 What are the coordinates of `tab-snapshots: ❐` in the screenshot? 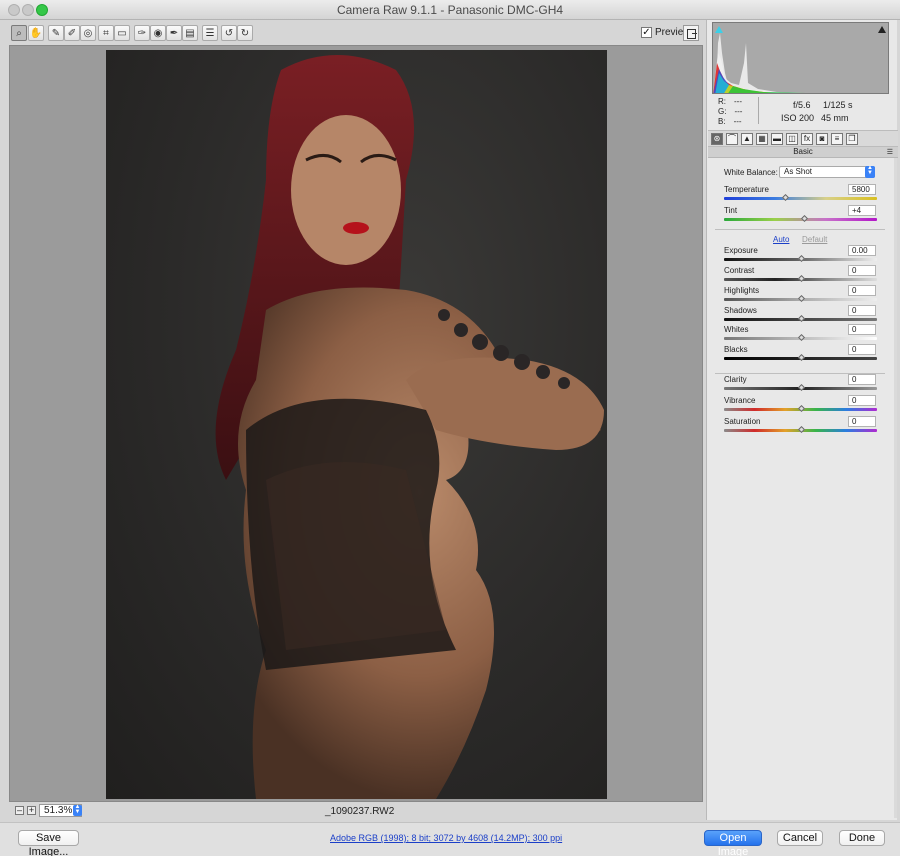 It's located at (852, 139).